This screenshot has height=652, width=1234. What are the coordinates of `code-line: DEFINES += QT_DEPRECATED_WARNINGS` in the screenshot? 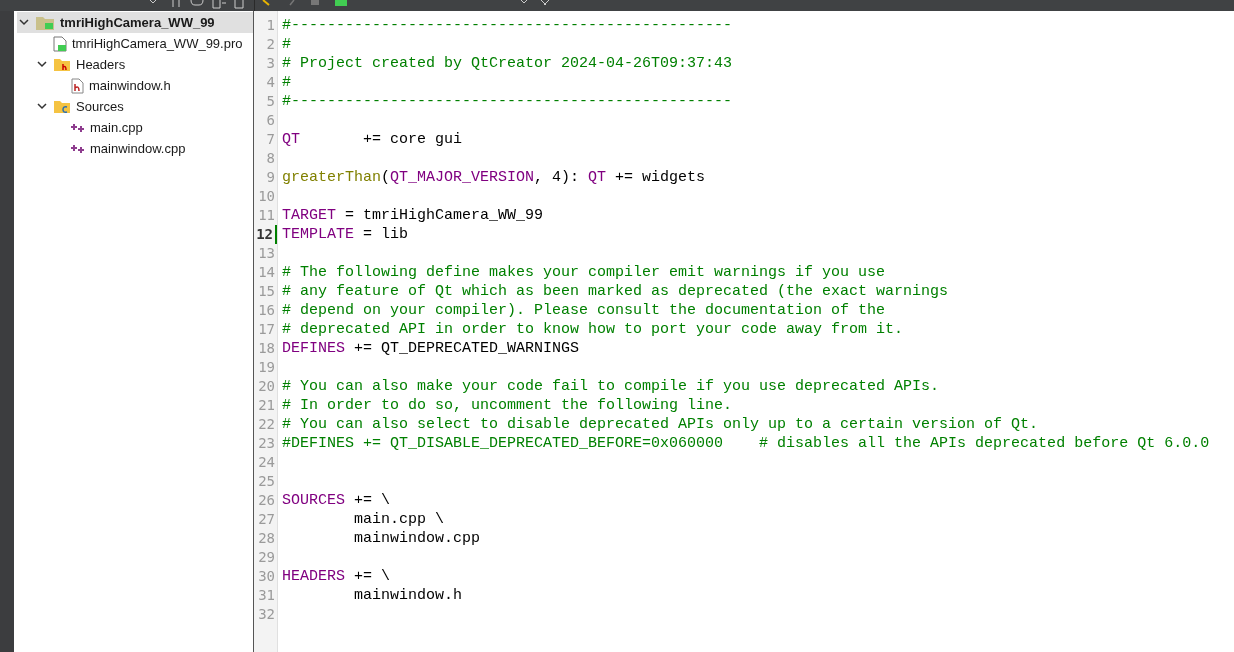 It's located at (431, 348).